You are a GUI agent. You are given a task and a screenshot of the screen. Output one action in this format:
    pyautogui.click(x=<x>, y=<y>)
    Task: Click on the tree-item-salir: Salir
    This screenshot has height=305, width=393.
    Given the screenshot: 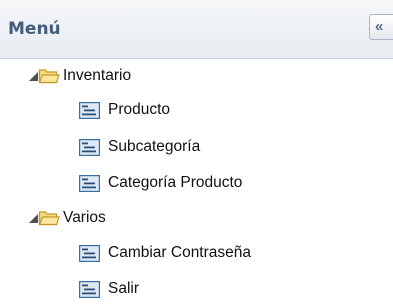 What is the action you would take?
    pyautogui.click(x=196, y=292)
    